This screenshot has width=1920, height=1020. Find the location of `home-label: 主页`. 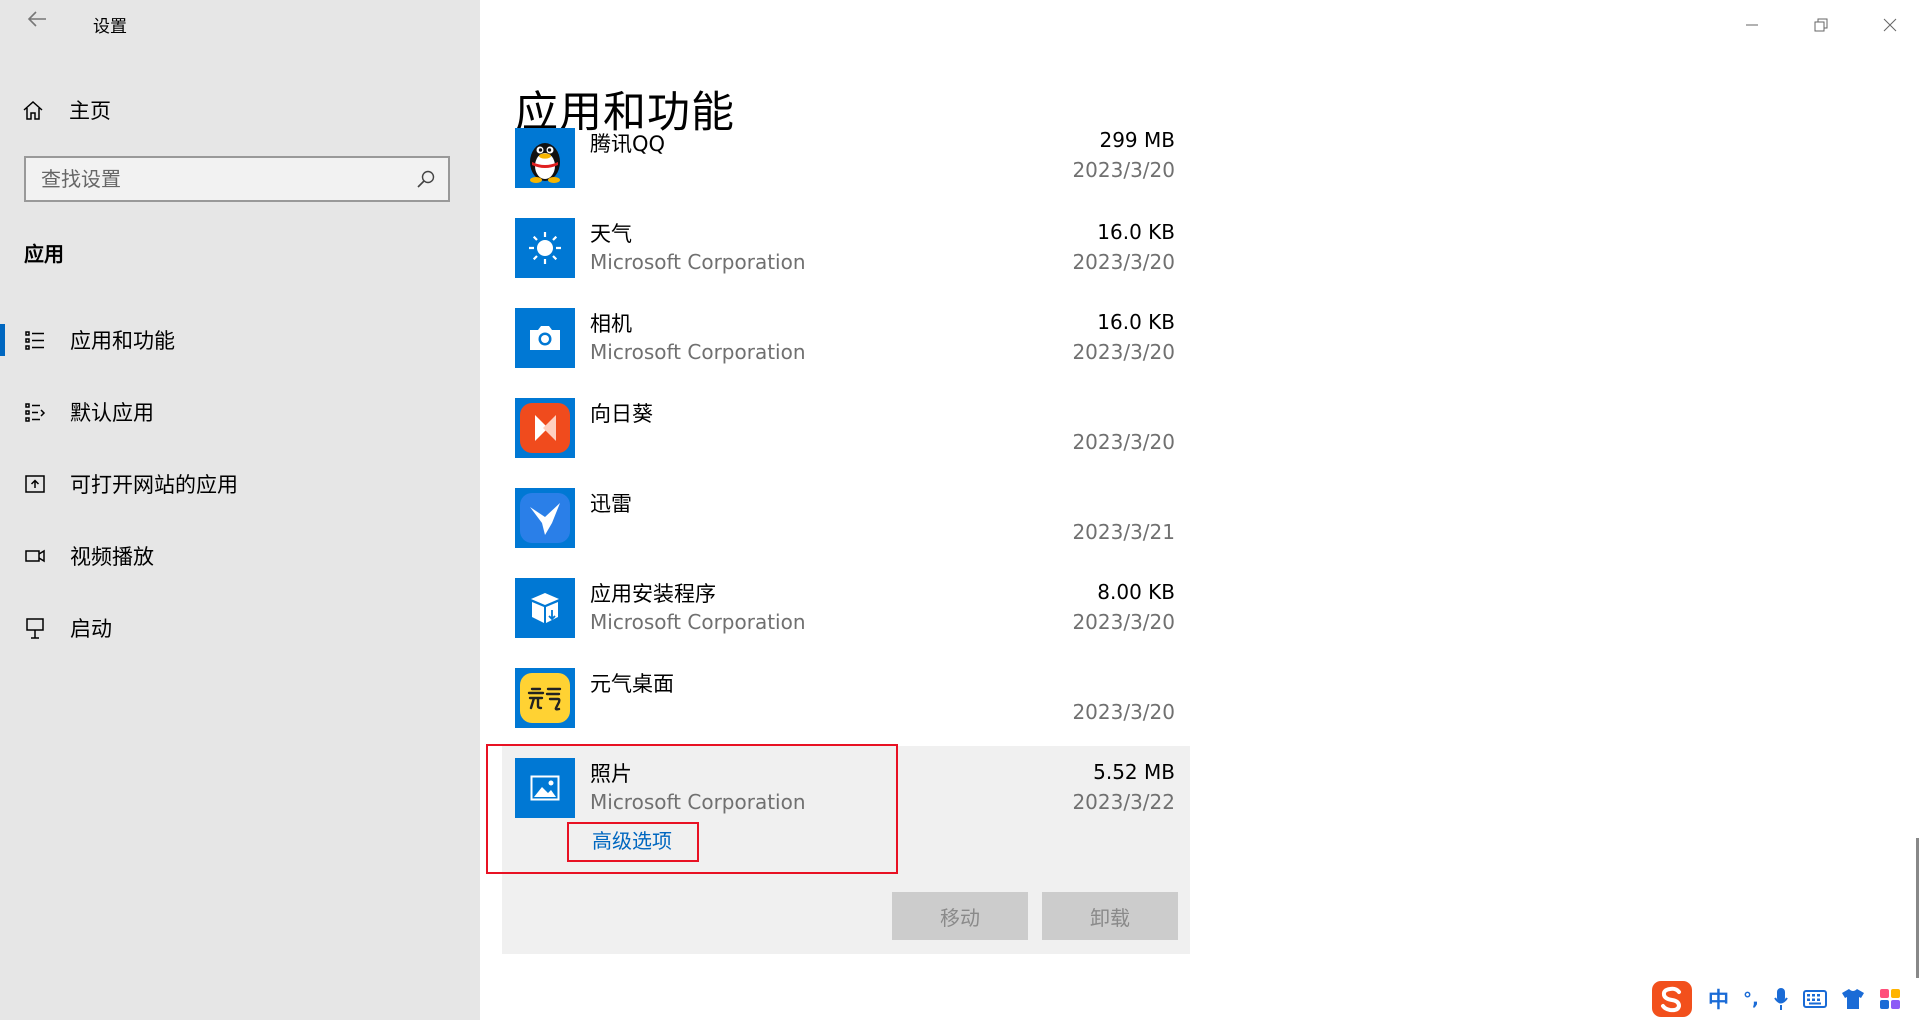

home-label: 主页 is located at coordinates (90, 111).